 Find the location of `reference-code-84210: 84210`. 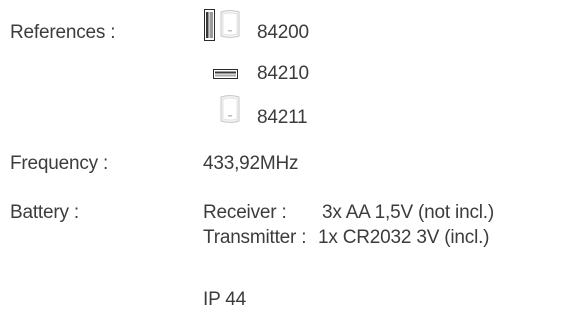

reference-code-84210: 84210 is located at coordinates (283, 73).